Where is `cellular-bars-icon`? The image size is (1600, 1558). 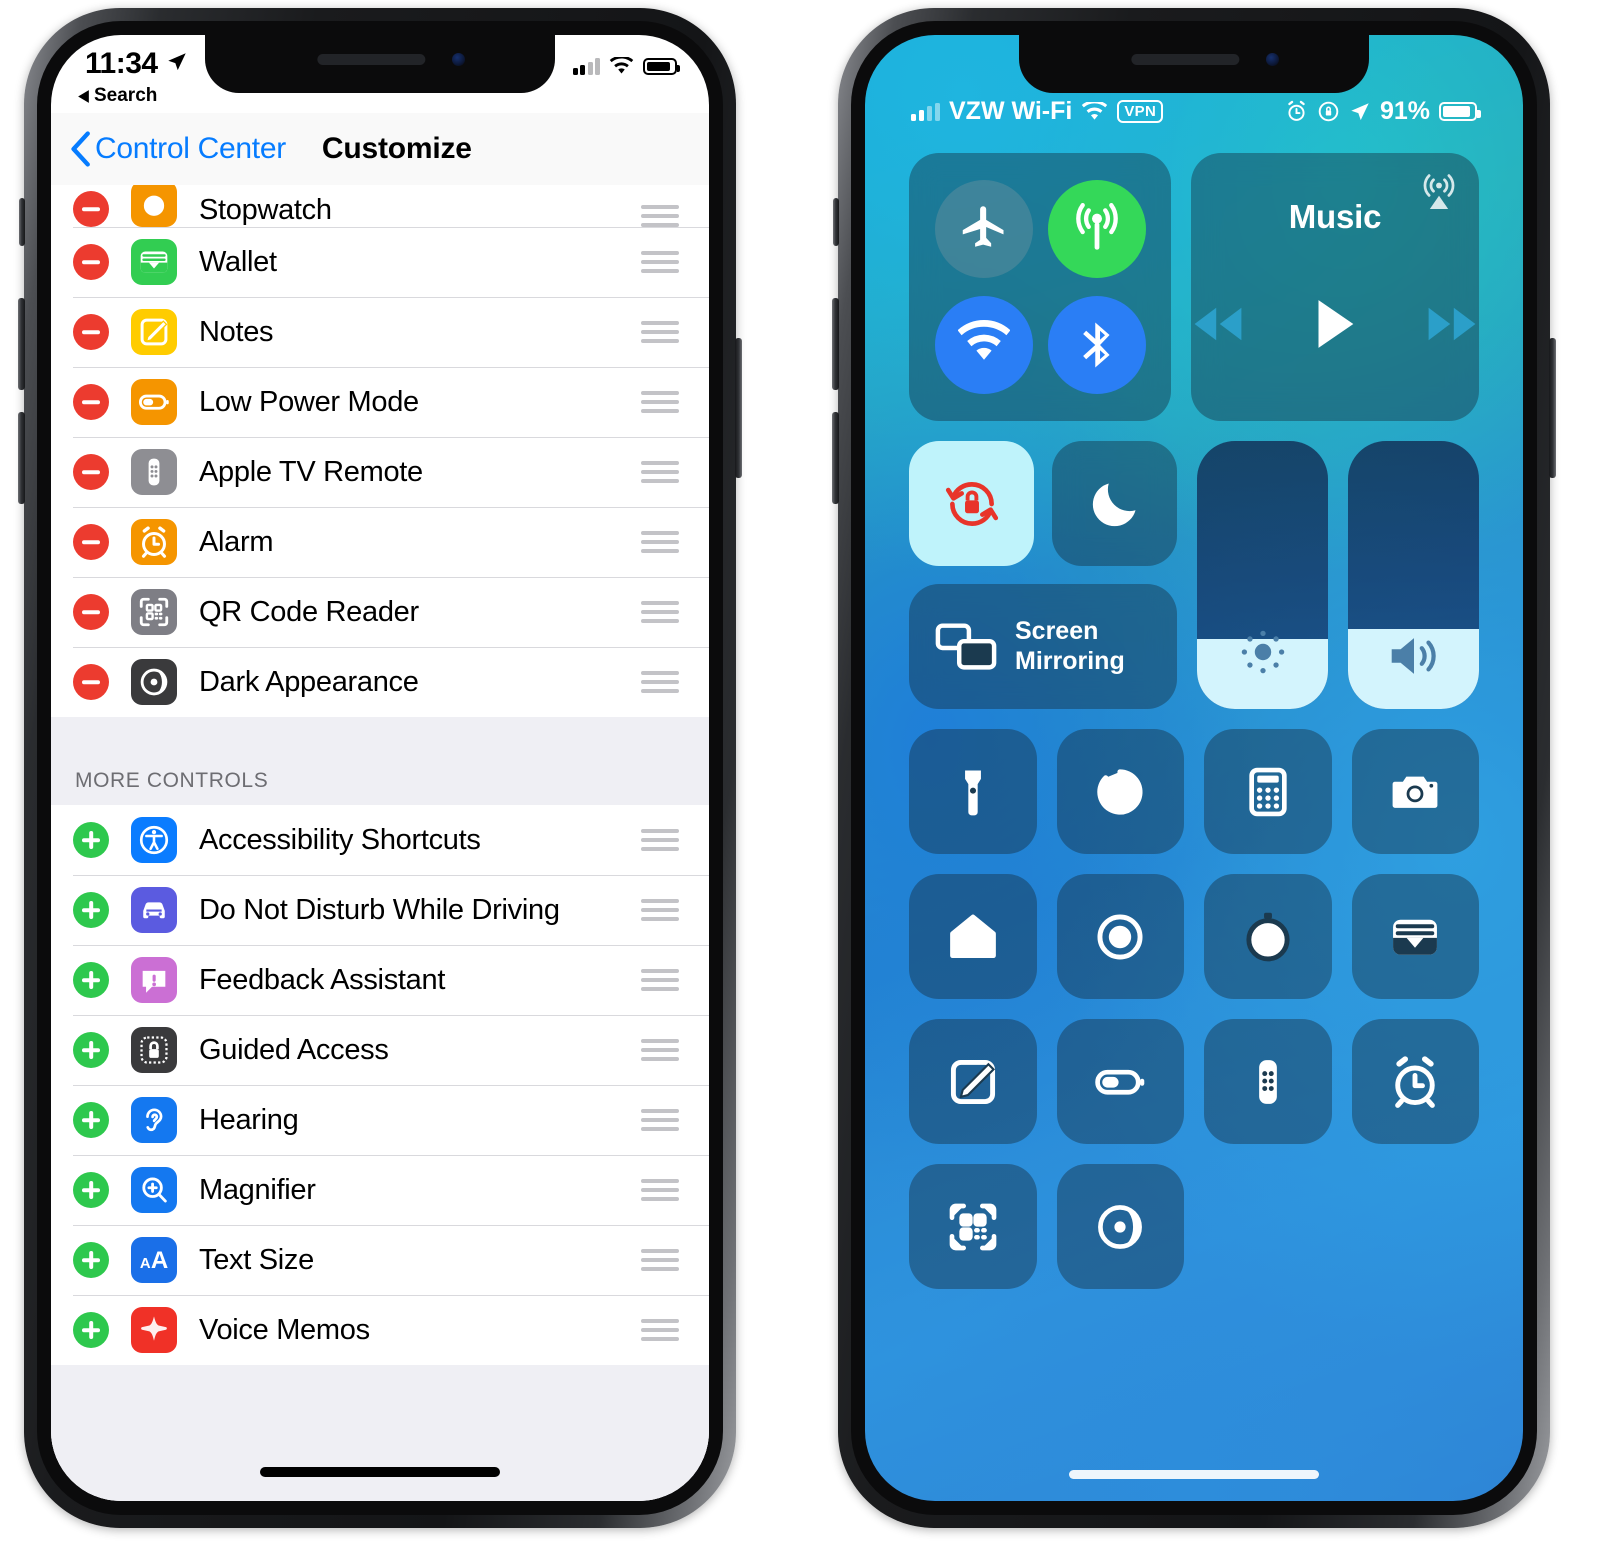
cellular-bars-icon is located at coordinates (586, 66).